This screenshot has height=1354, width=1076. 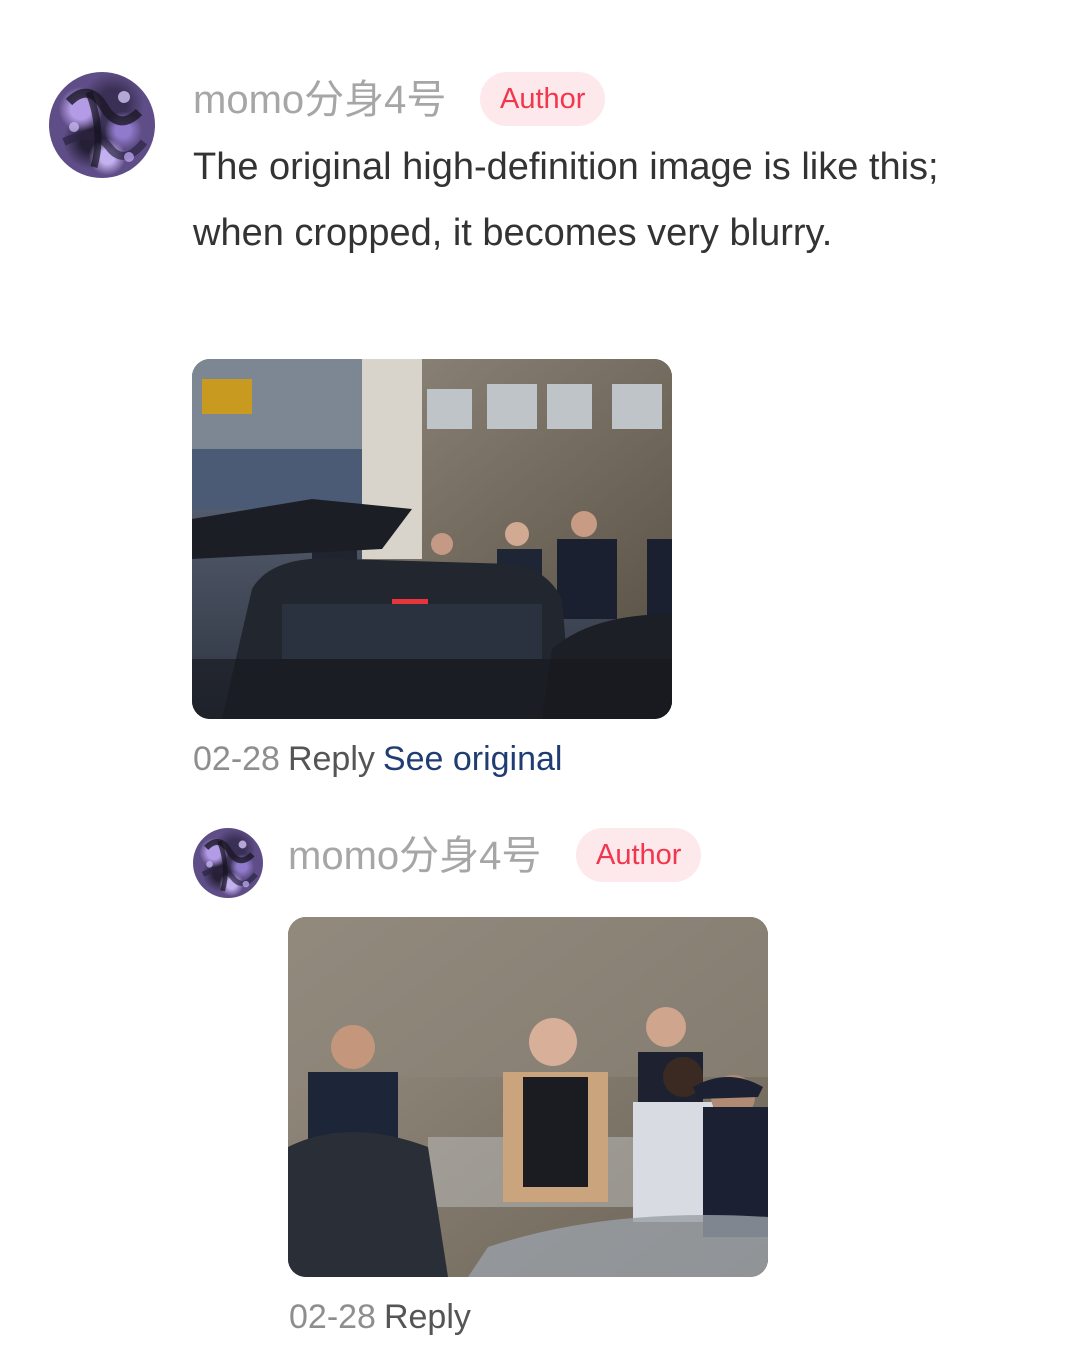 I want to click on reply-image, so click(x=528, y=1097).